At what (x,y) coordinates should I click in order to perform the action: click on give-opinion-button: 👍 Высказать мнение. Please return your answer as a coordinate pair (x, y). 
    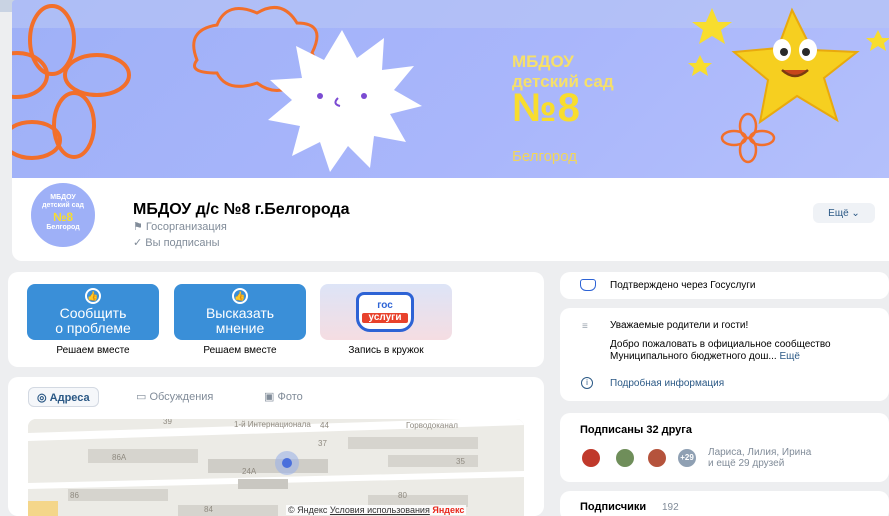
    Looking at the image, I should click on (240, 312).